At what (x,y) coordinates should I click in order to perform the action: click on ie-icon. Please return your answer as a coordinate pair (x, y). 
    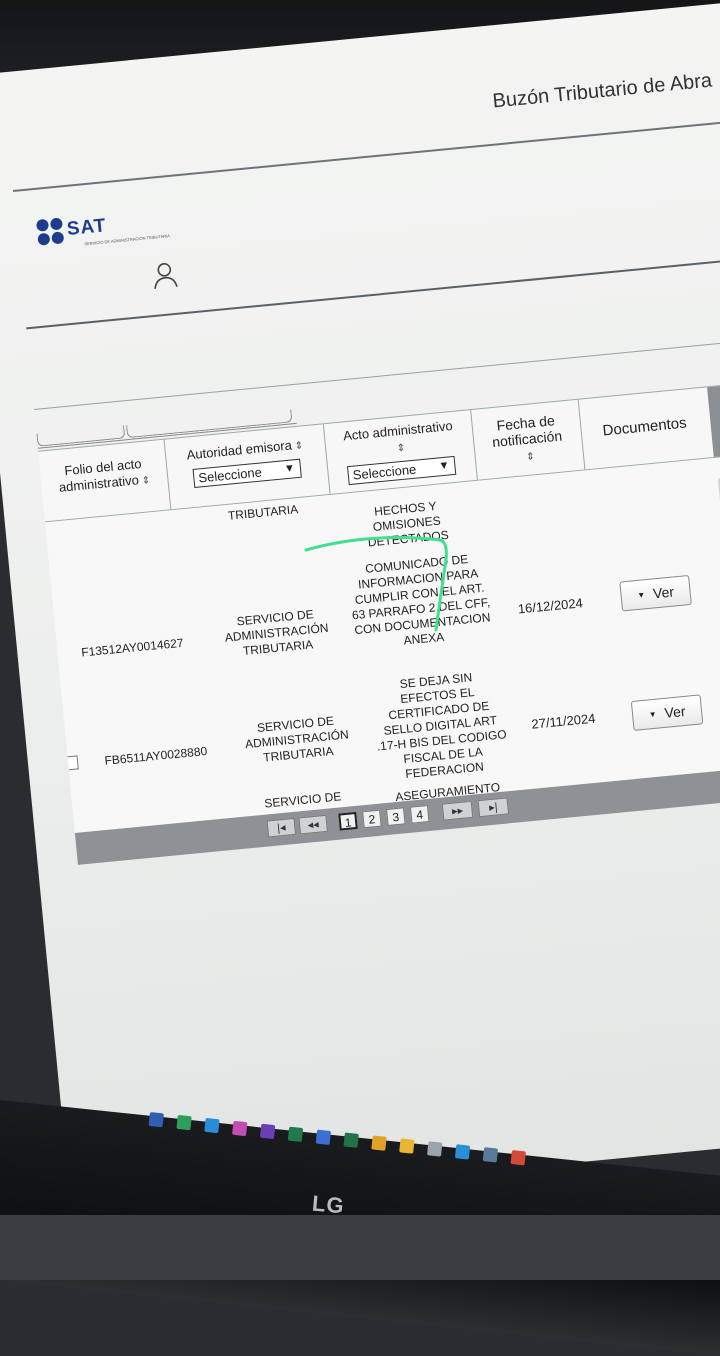
    Looking at the image, I should click on (462, 1152).